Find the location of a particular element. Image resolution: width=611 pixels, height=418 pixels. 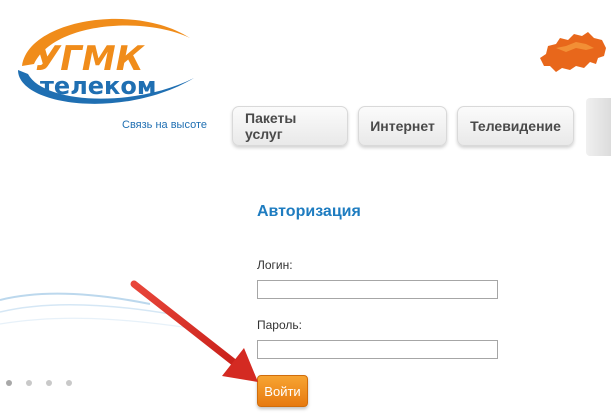

nav-item-internet: Интернет is located at coordinates (402, 126).